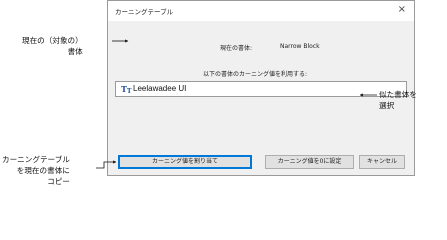 This screenshot has height=240, width=447. Describe the element at coordinates (106, 164) in the screenshot. I see `arrow-copy-kerning` at that location.